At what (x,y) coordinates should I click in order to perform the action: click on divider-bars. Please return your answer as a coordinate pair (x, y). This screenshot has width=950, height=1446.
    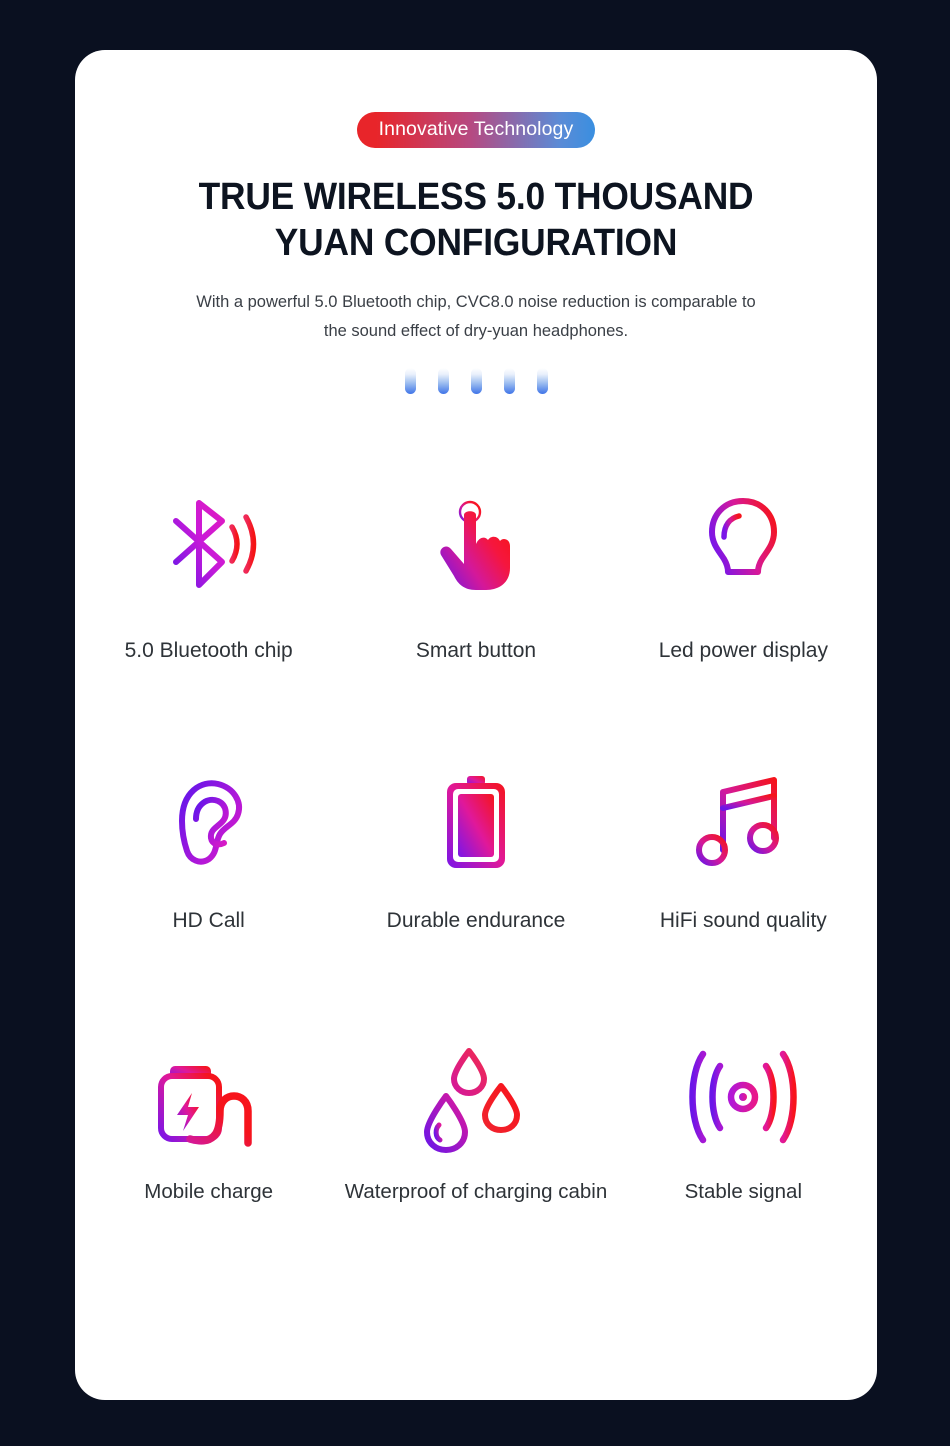
    Looking at the image, I should click on (476, 381).